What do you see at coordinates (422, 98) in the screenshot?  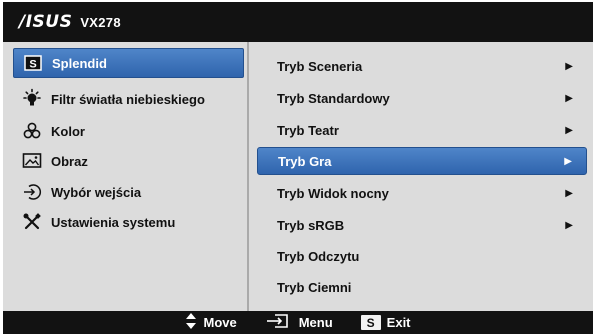 I see `submenu-item-standard: Tryb Standardowy ▶` at bounding box center [422, 98].